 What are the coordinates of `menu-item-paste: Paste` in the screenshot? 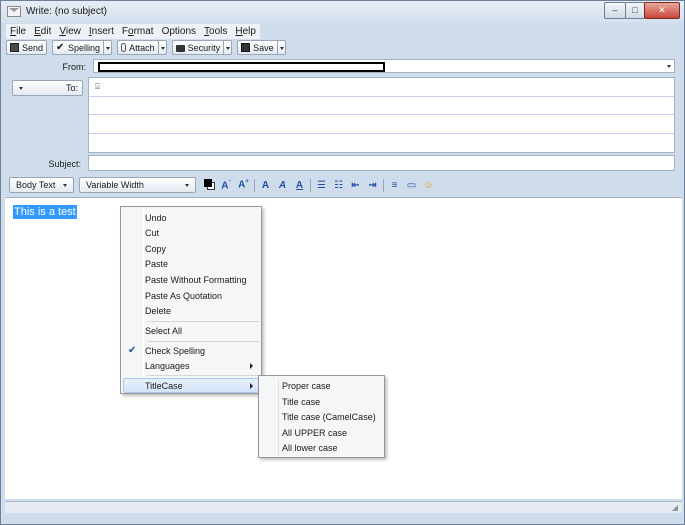 It's located at (156, 264).